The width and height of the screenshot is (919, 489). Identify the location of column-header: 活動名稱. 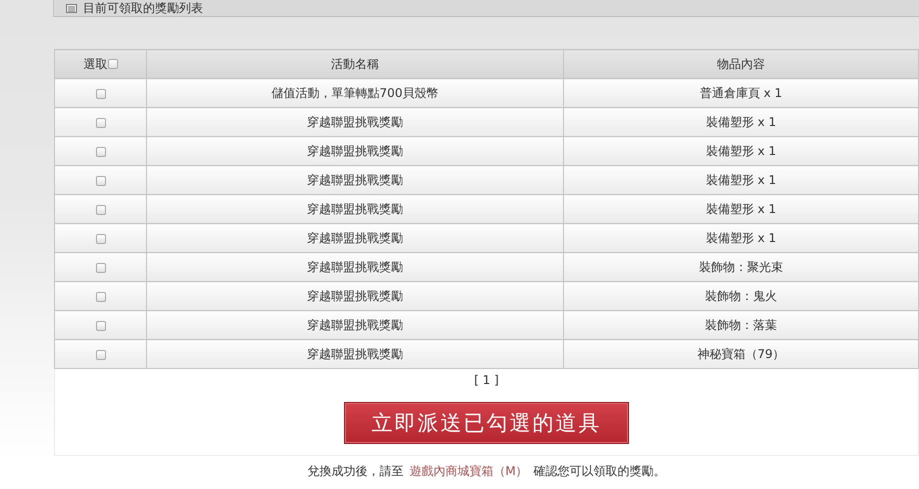
(355, 64).